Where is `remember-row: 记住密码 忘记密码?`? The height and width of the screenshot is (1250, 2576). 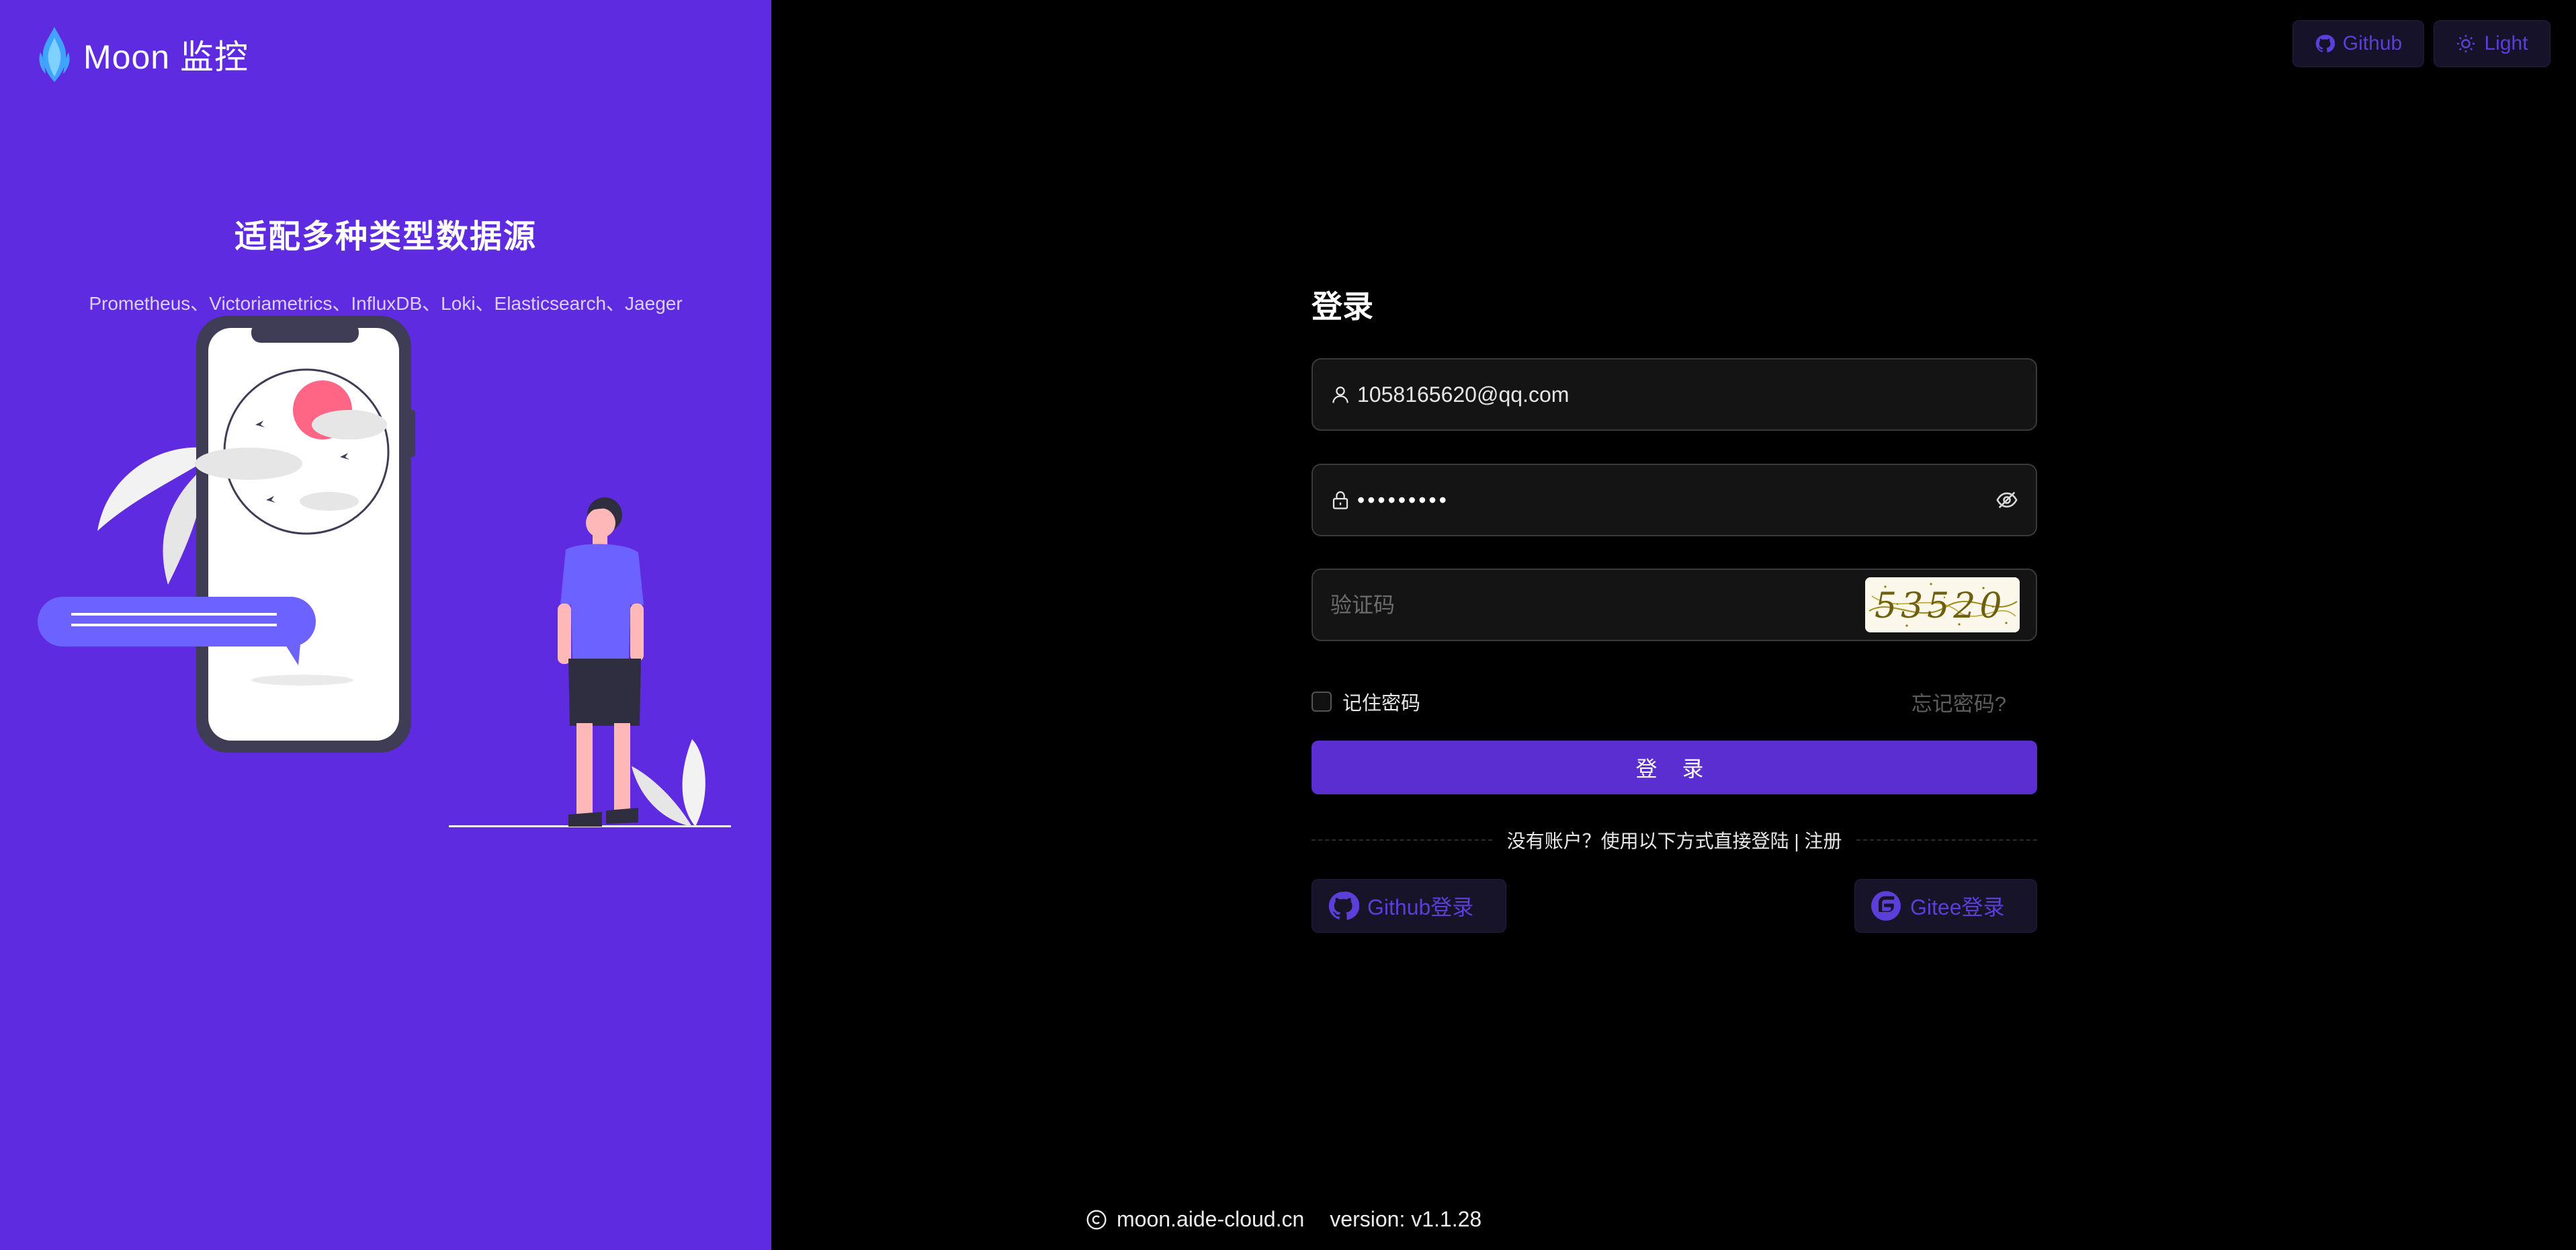 remember-row: 记住密码 忘记密码? is located at coordinates (1674, 702).